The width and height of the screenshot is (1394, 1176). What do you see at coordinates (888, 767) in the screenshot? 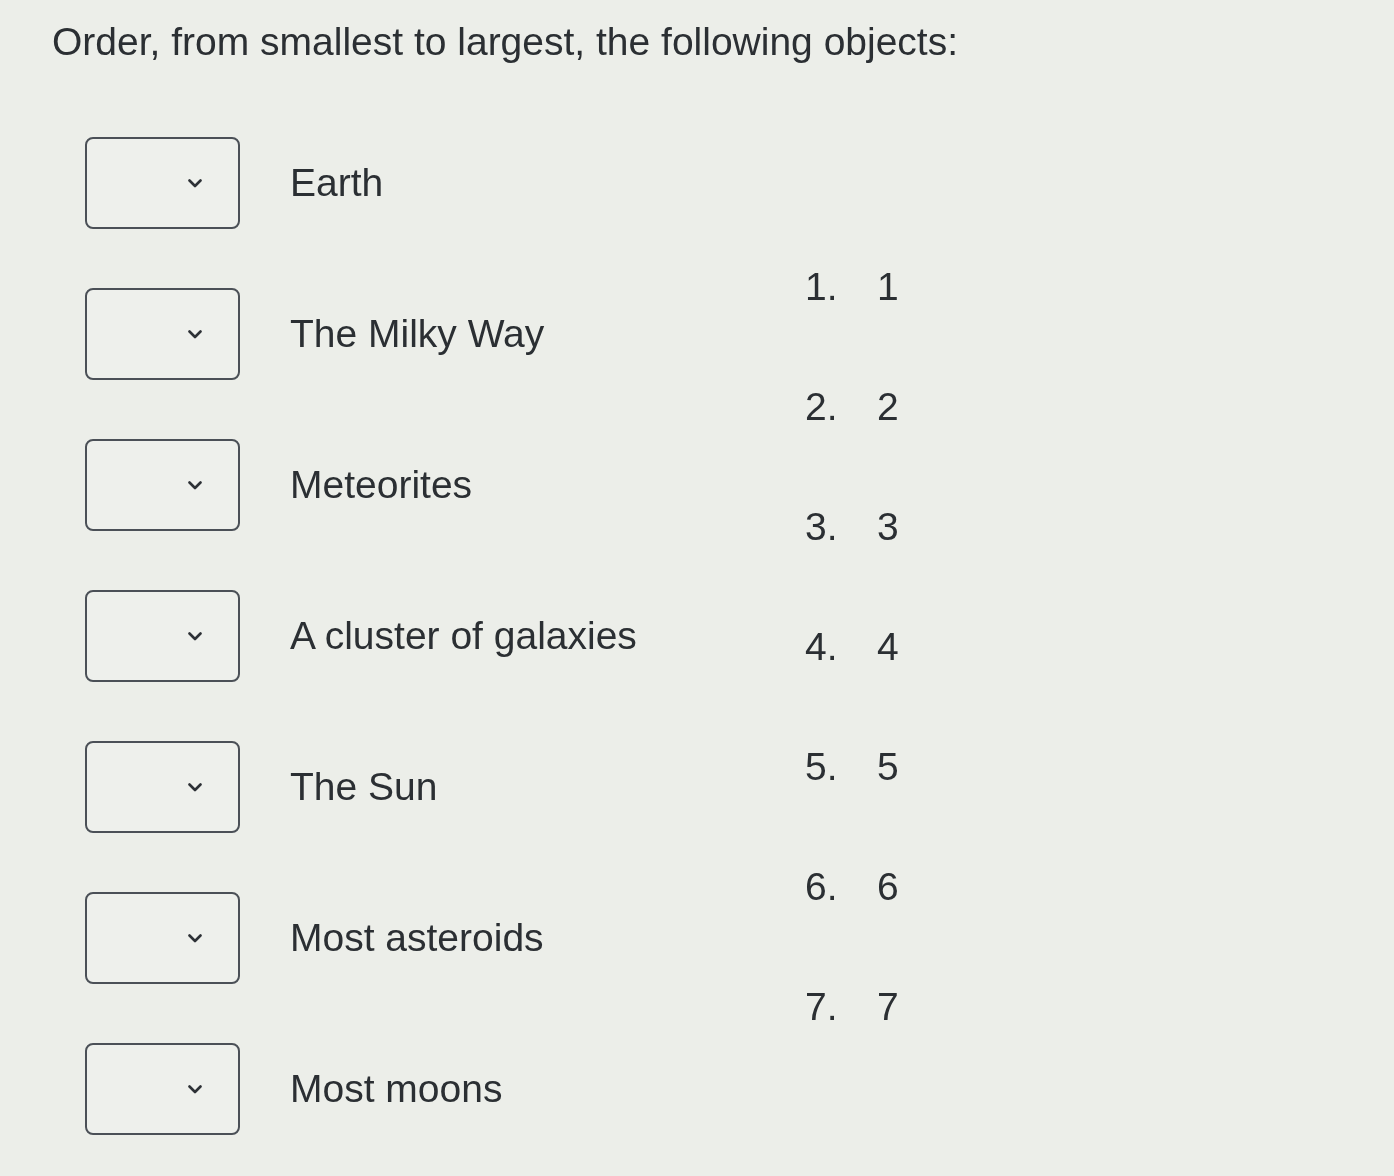
I see `option-text: 5` at bounding box center [888, 767].